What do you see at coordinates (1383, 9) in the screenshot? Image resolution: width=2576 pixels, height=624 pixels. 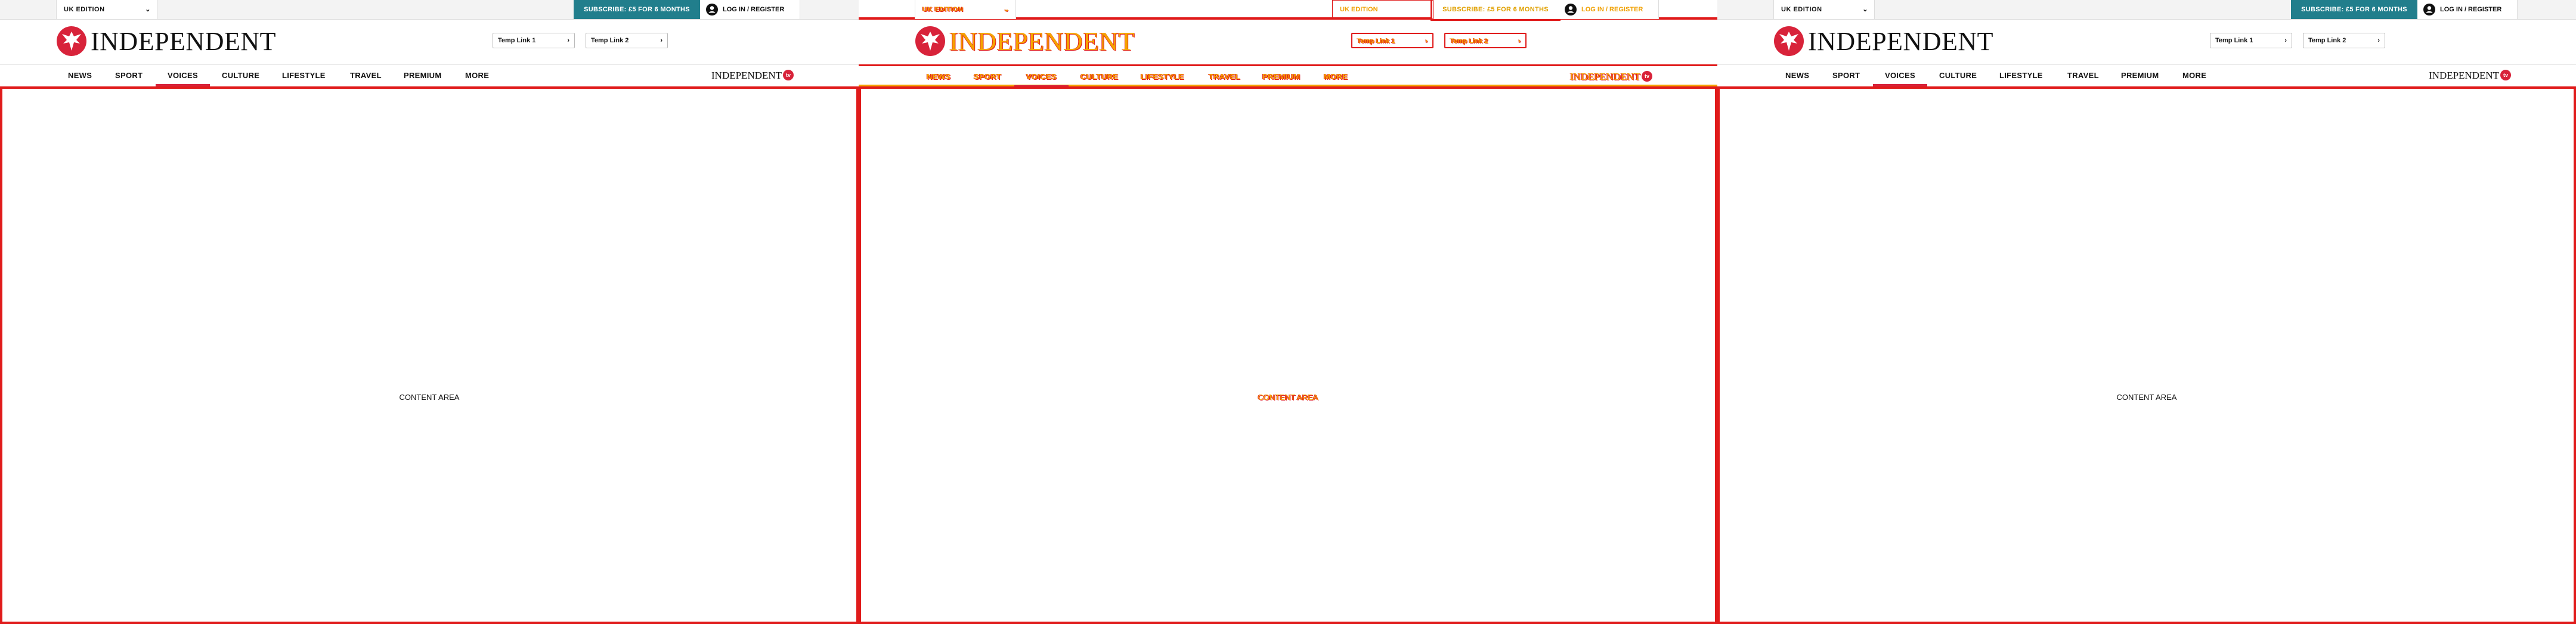 I see `edition-selector-secondary: UK EDITION` at bounding box center [1383, 9].